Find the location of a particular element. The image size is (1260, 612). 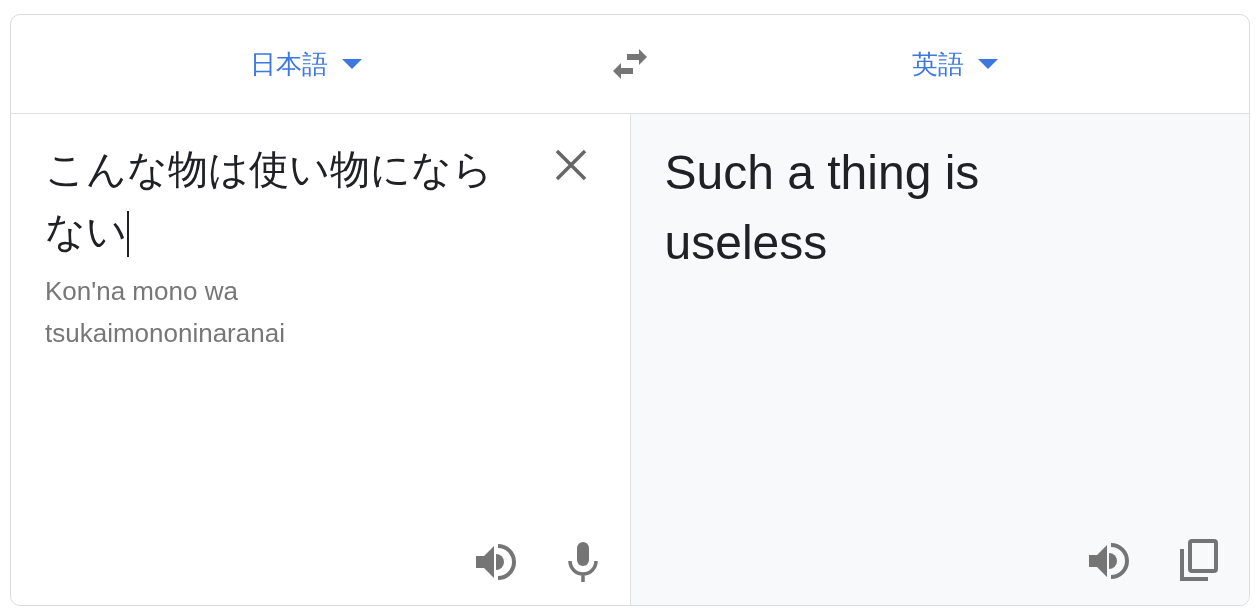

translation-text: Such a thing is useless is located at coordinates (822, 208).